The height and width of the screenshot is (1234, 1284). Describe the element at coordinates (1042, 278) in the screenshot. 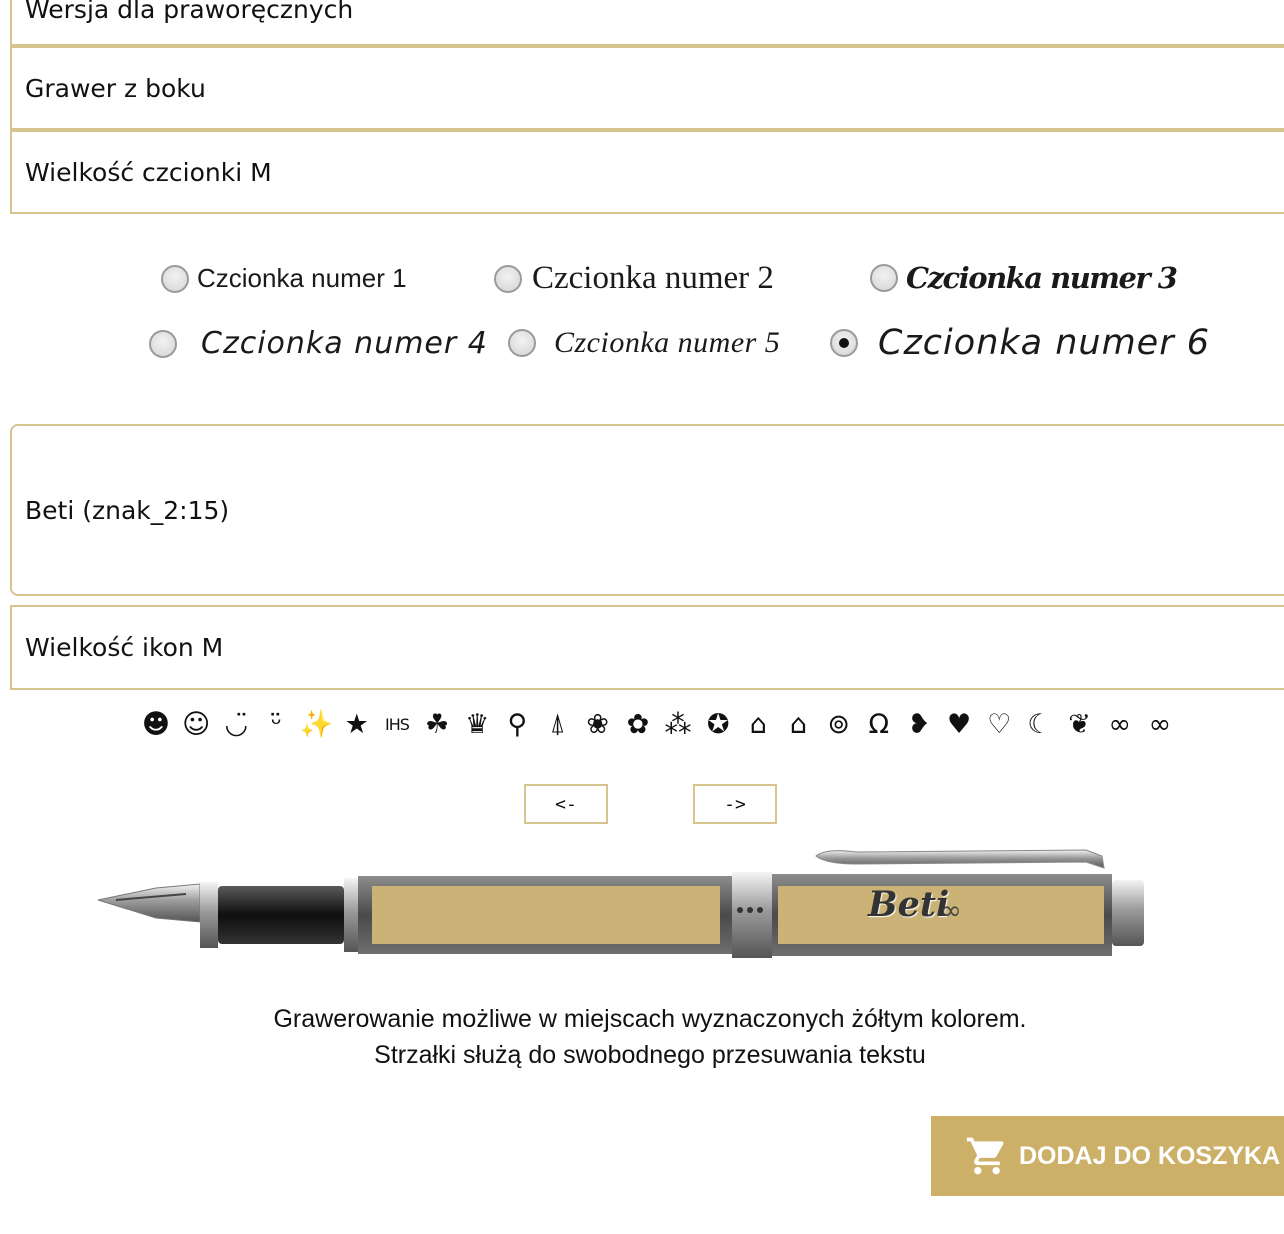

I see `font-label-3: Czcionka numer 3` at that location.